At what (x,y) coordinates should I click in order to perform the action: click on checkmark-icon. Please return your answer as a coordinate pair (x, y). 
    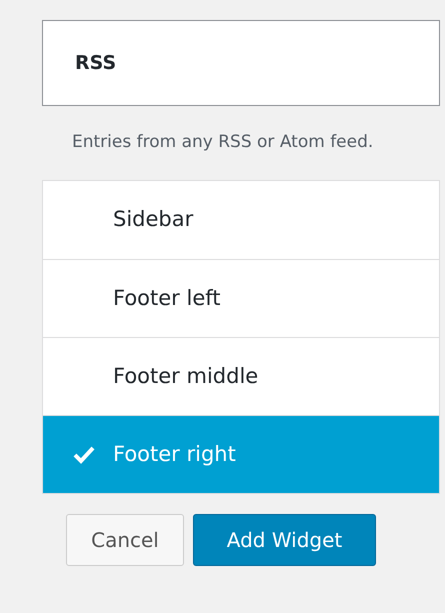
    Looking at the image, I should click on (84, 454).